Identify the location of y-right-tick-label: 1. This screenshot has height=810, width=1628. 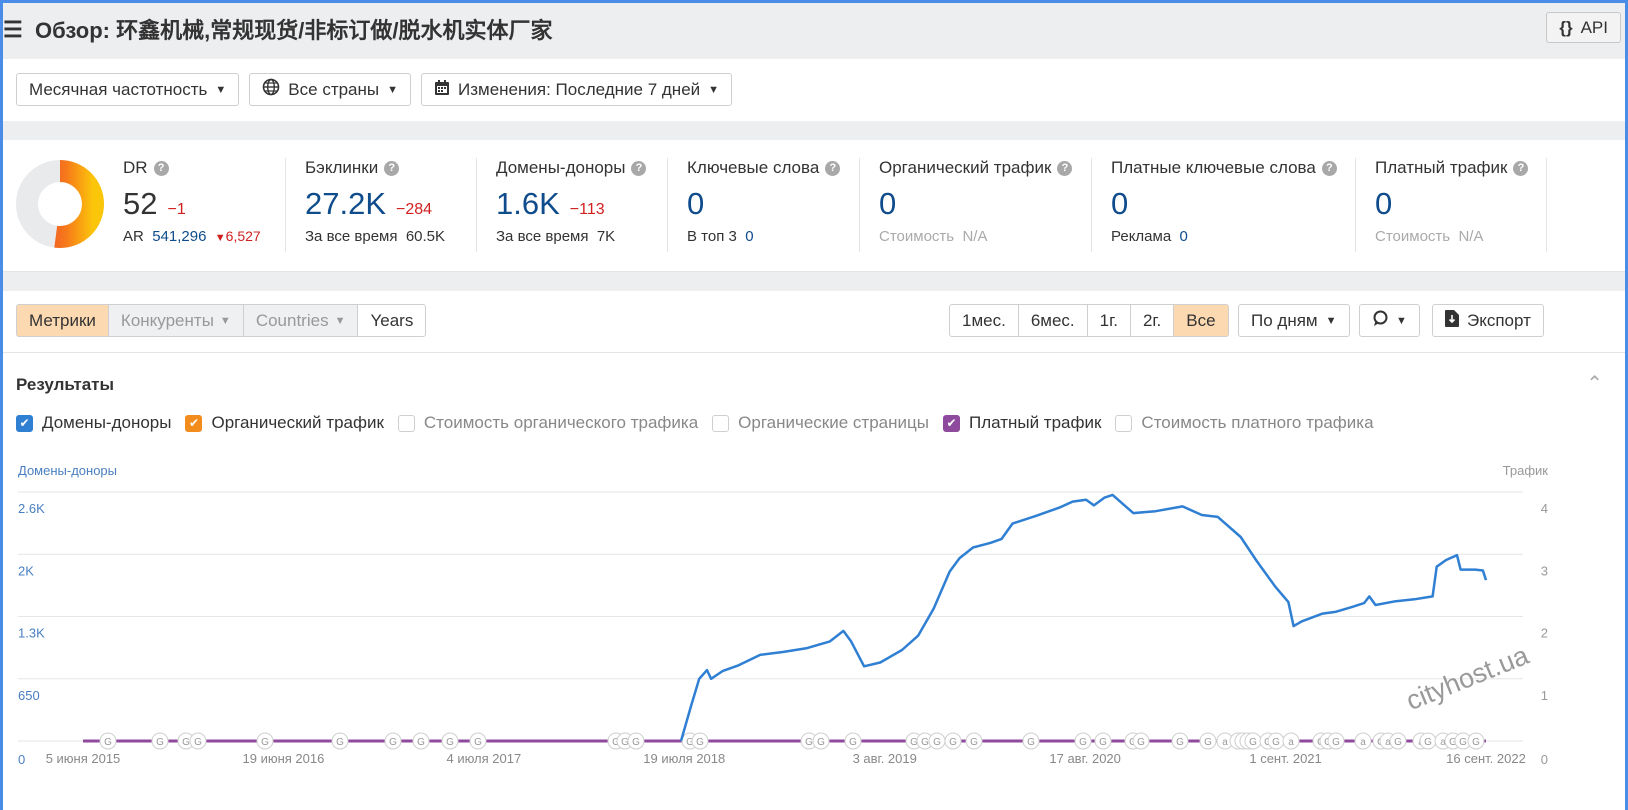
(1544, 695).